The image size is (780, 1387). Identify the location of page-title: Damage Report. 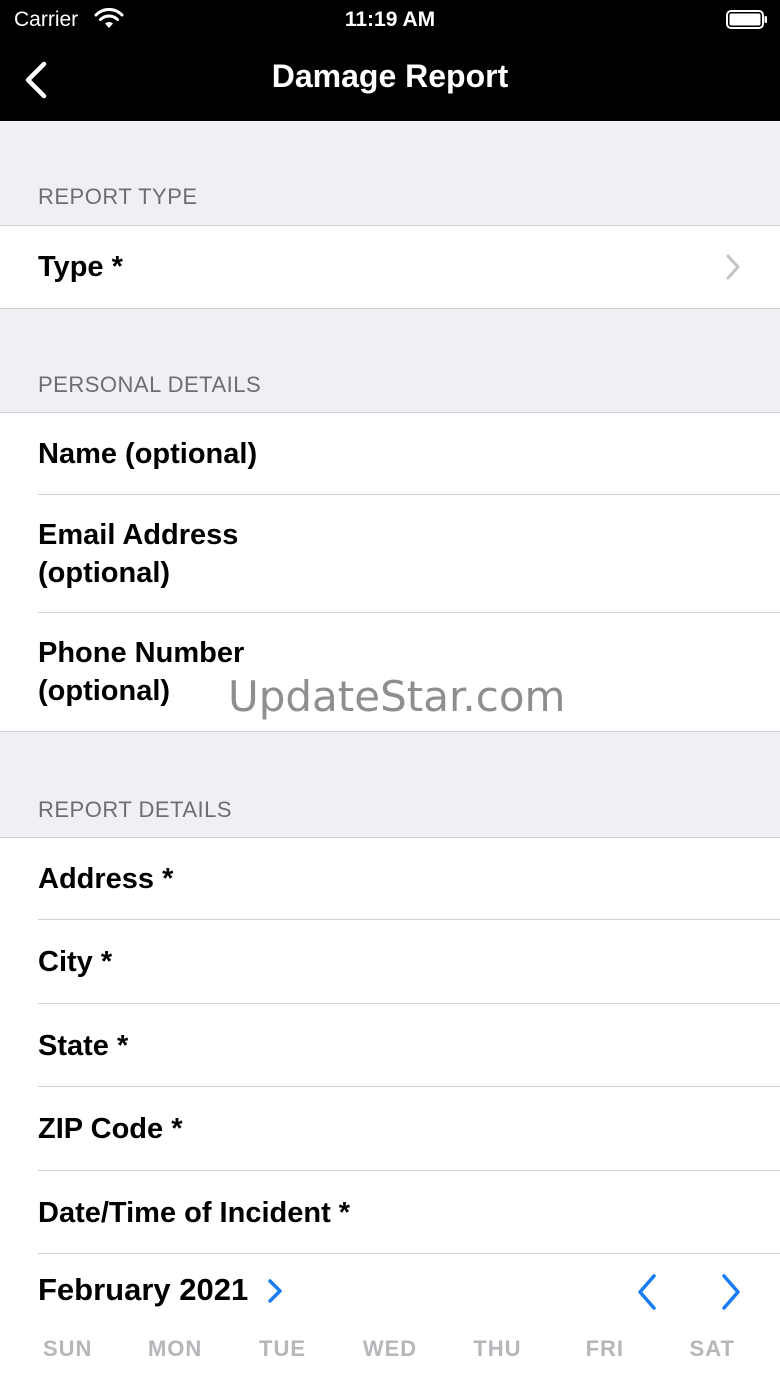
(390, 76).